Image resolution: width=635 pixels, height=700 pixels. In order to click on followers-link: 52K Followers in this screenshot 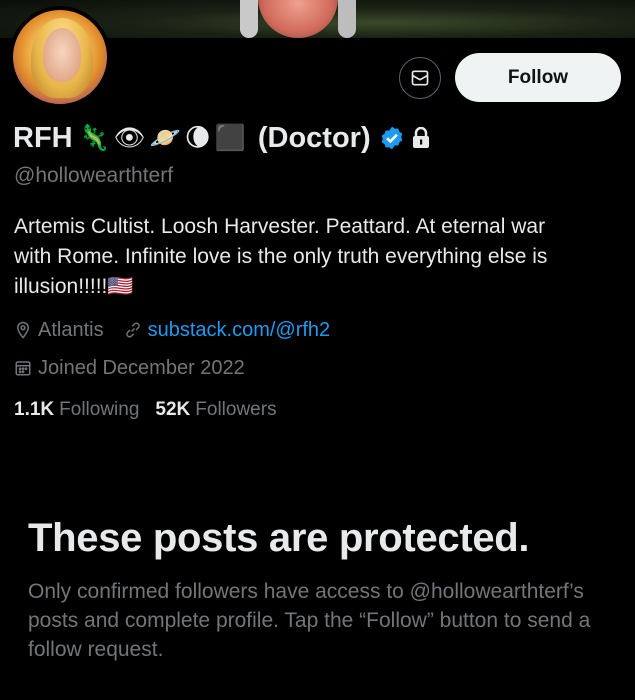, I will do `click(215, 410)`.